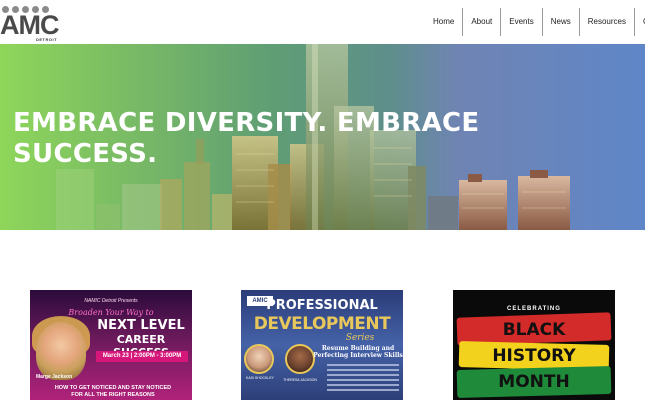 The image size is (645, 400). Describe the element at coordinates (482, 22) in the screenshot. I see `nav-about: About` at that location.